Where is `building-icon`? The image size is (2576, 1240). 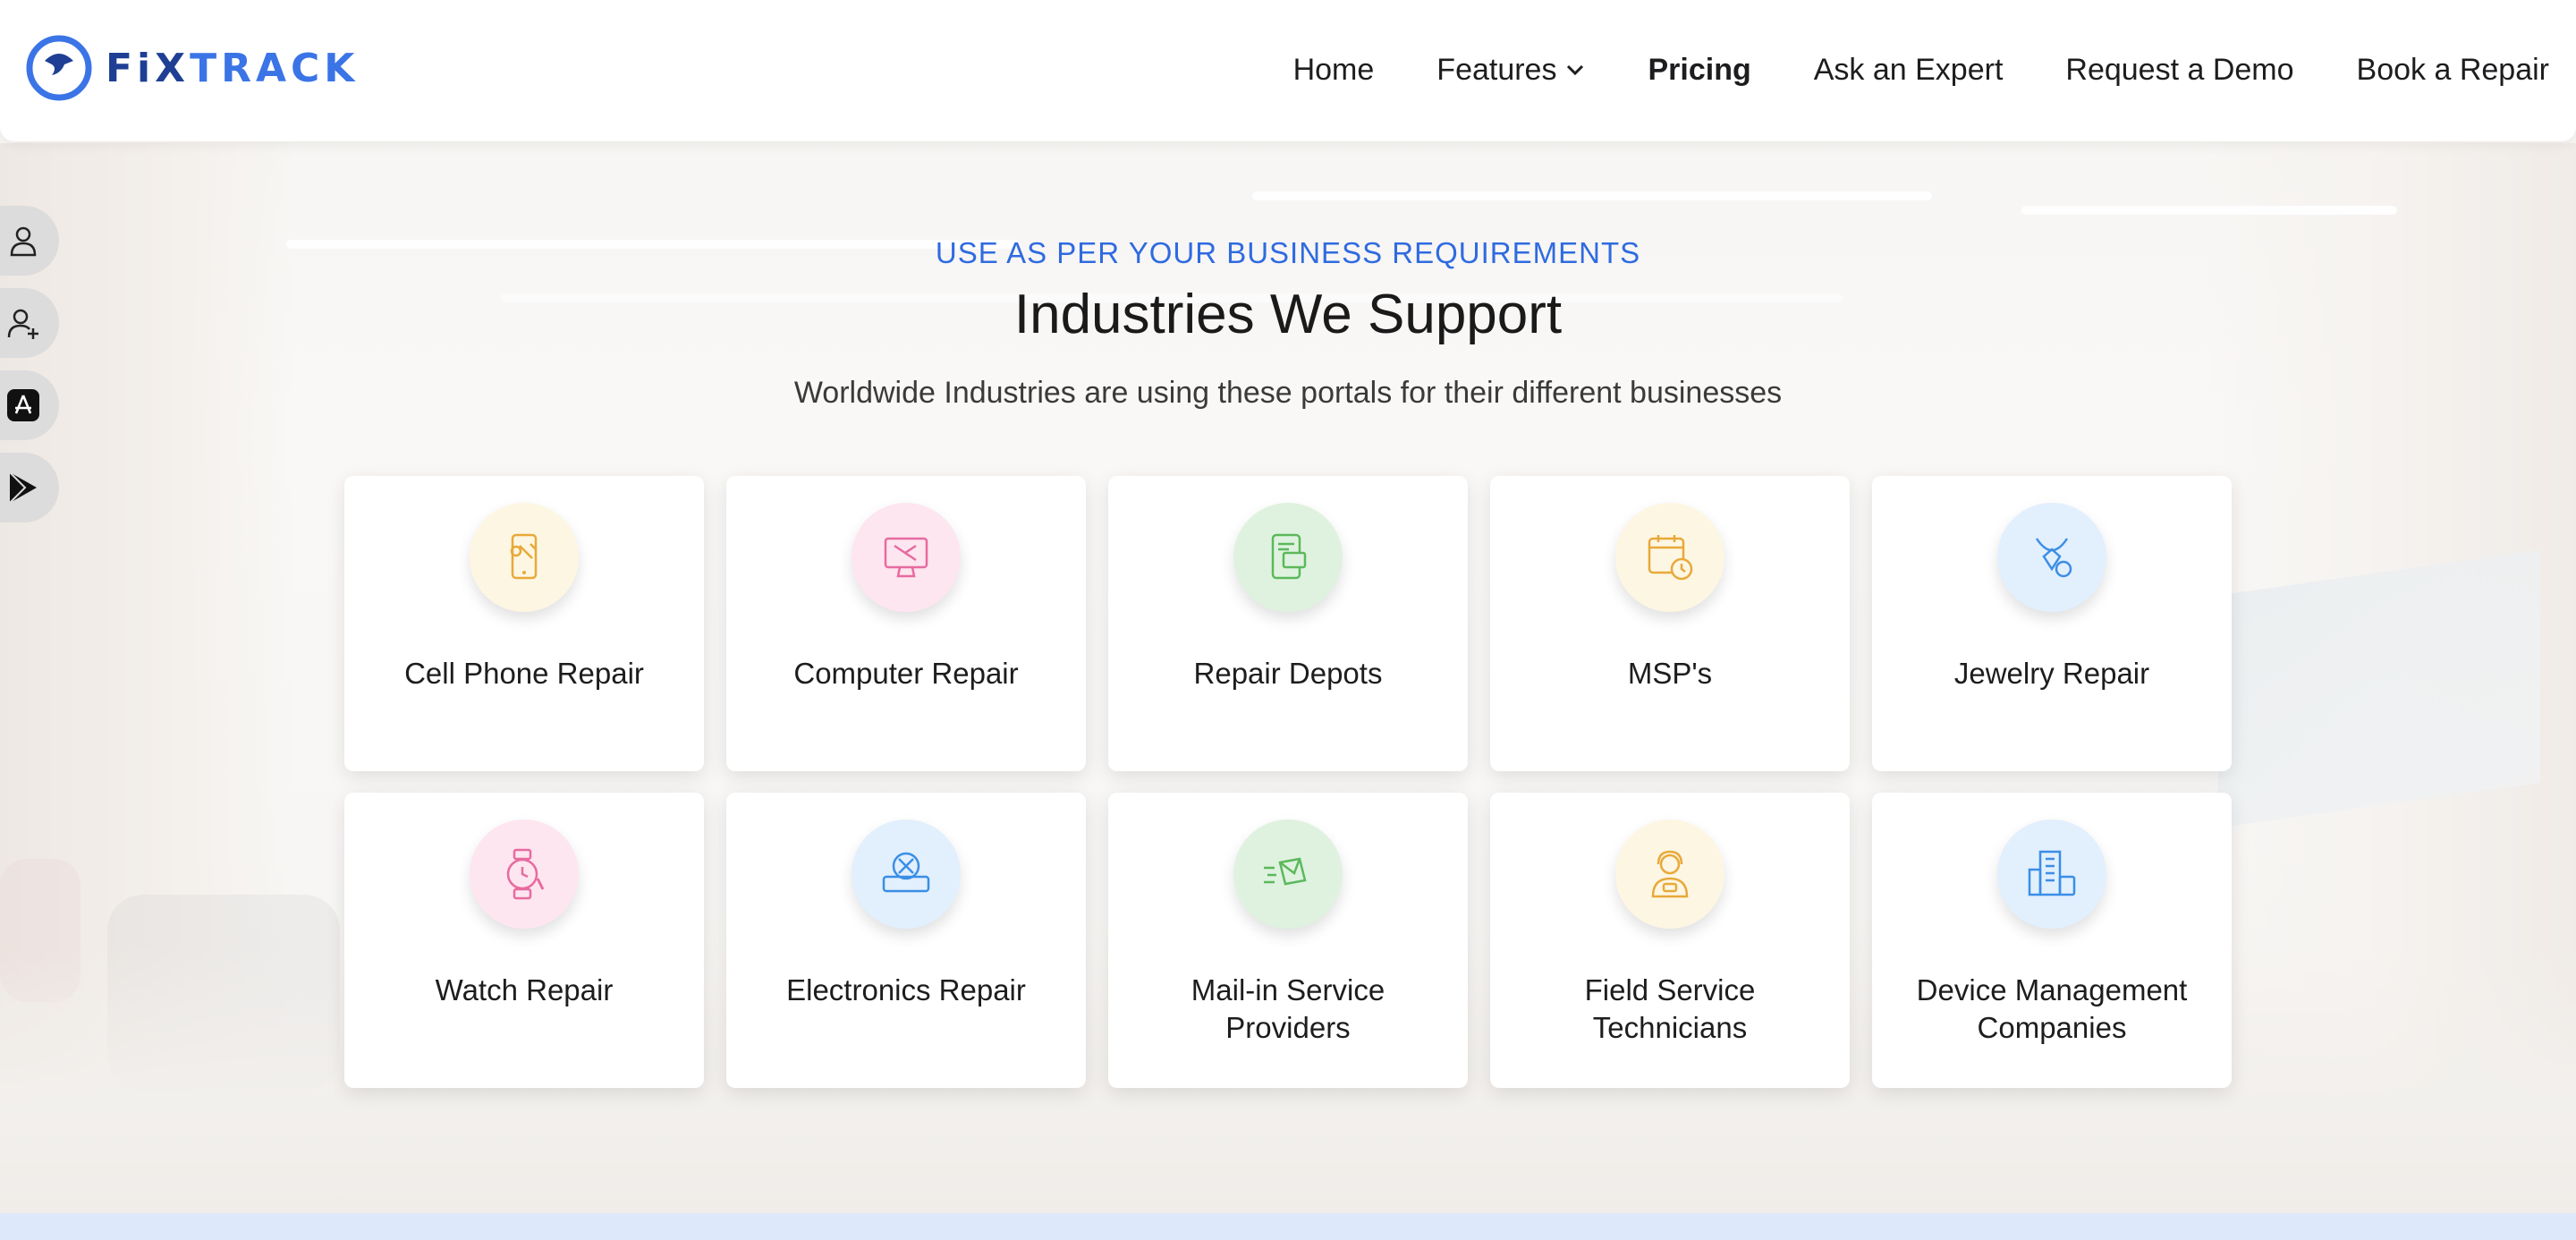 building-icon is located at coordinates (2052, 873).